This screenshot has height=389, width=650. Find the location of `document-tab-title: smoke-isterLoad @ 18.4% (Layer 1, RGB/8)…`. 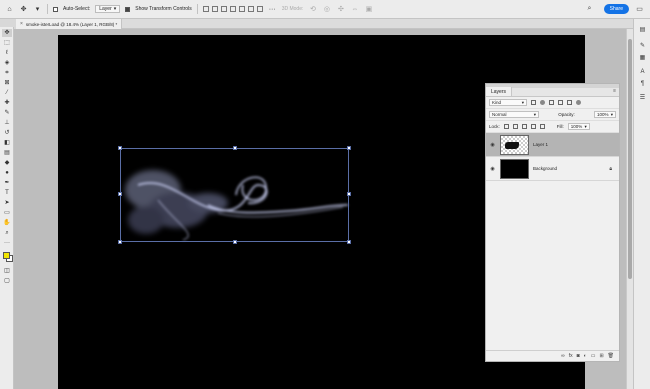

document-tab-title: smoke-isterLoad @ 18.4% (Layer 1, RGB/8)… is located at coordinates (71, 24).